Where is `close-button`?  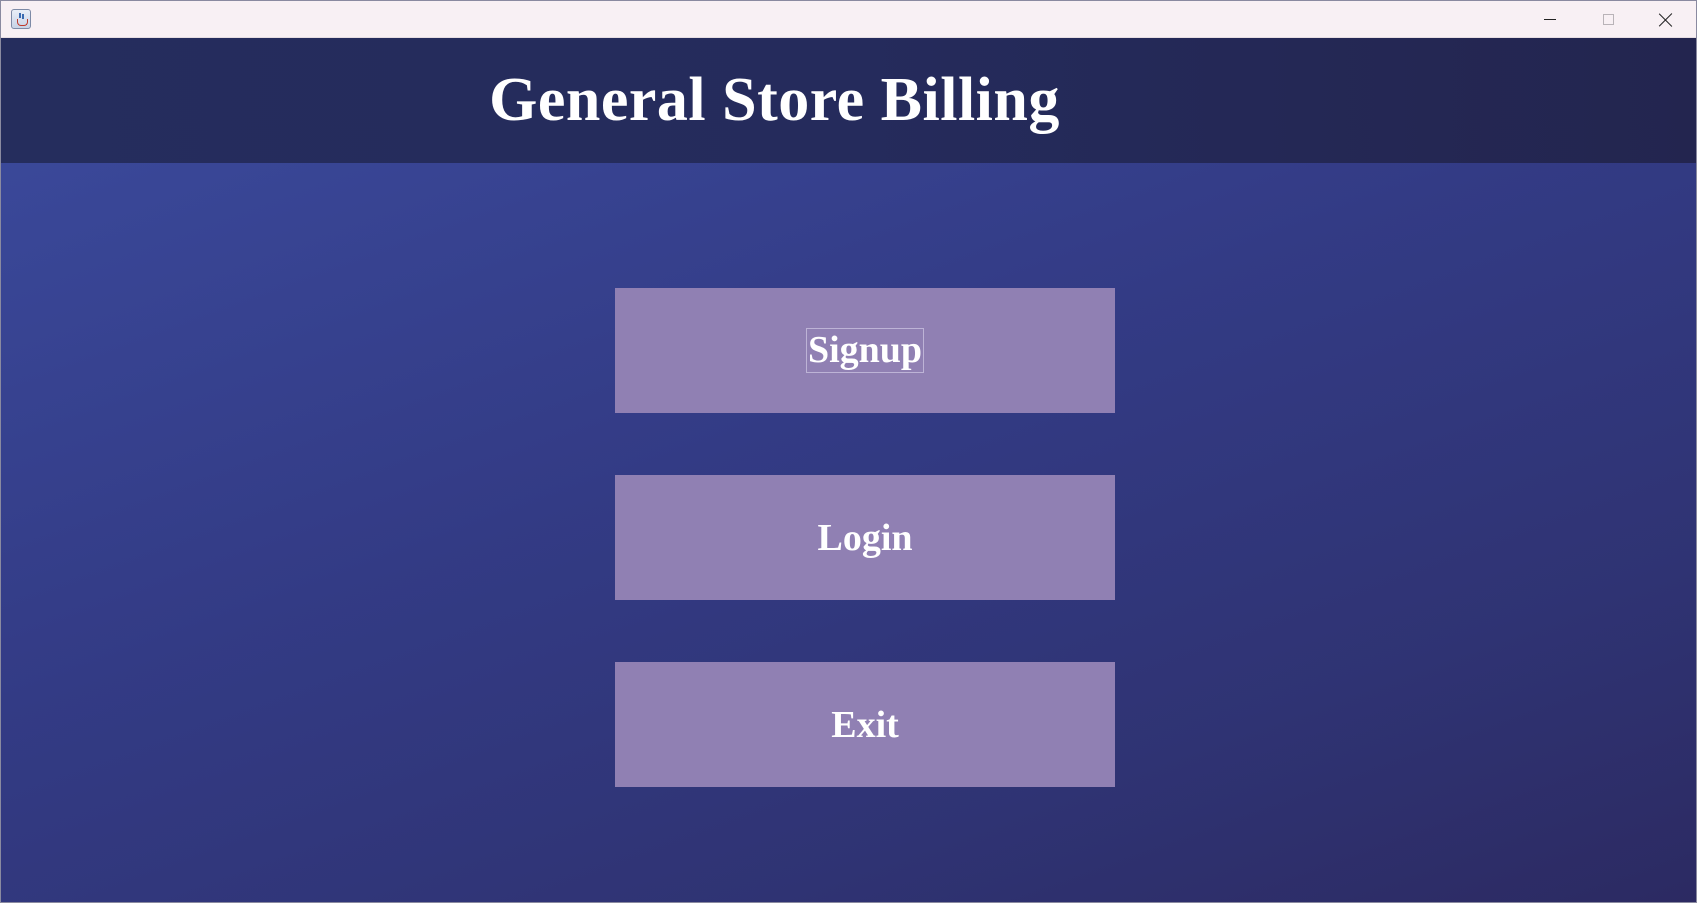
close-button is located at coordinates (1666, 19).